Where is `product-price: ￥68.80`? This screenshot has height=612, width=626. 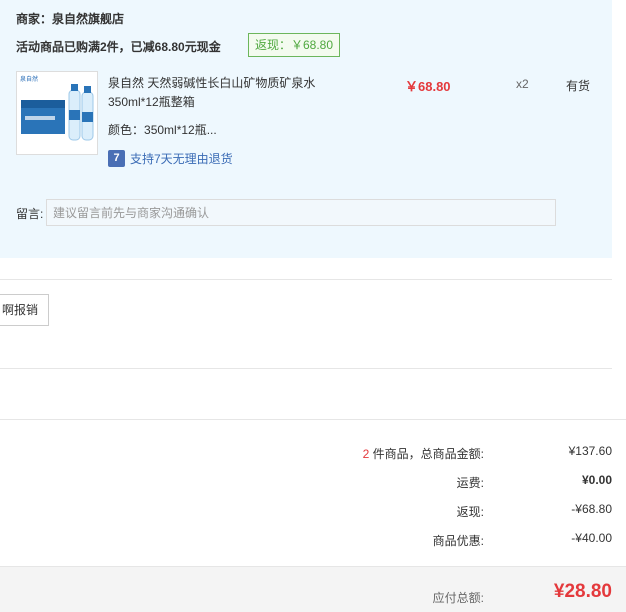 product-price: ￥68.80 is located at coordinates (428, 86).